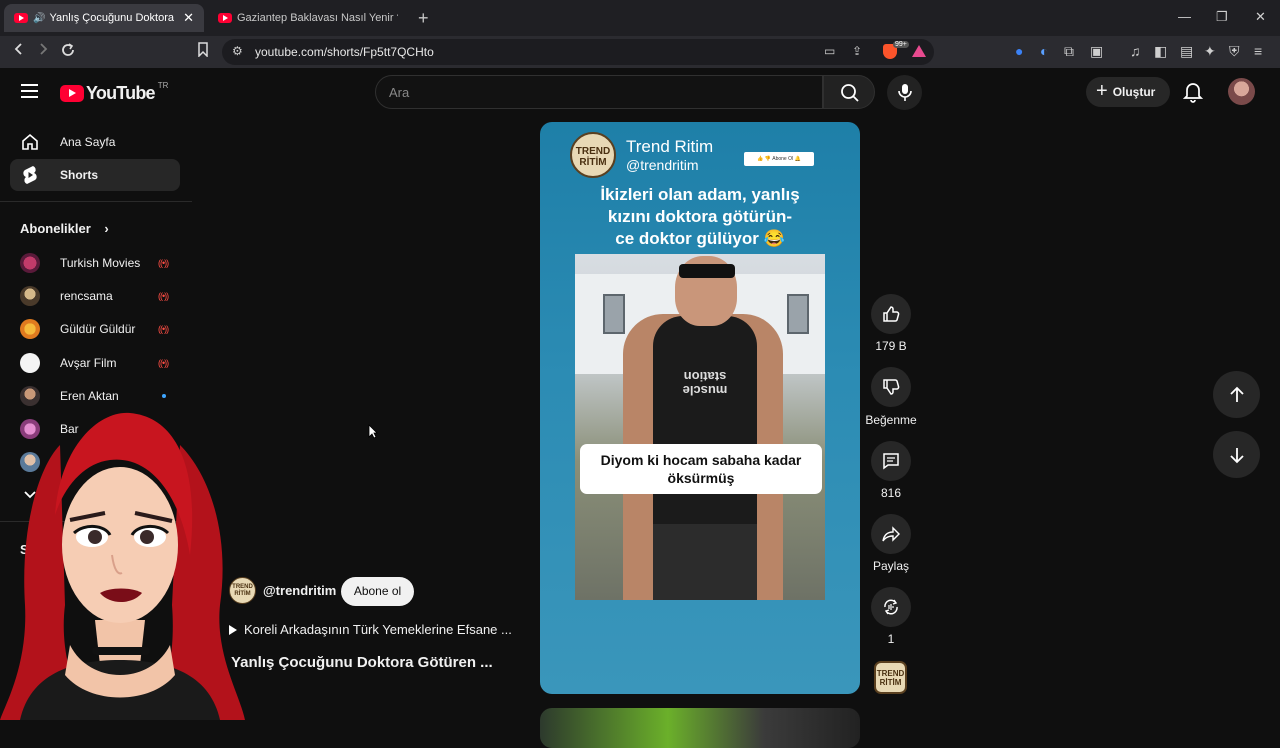  I want to click on guide-menu-icon, so click(29, 91).